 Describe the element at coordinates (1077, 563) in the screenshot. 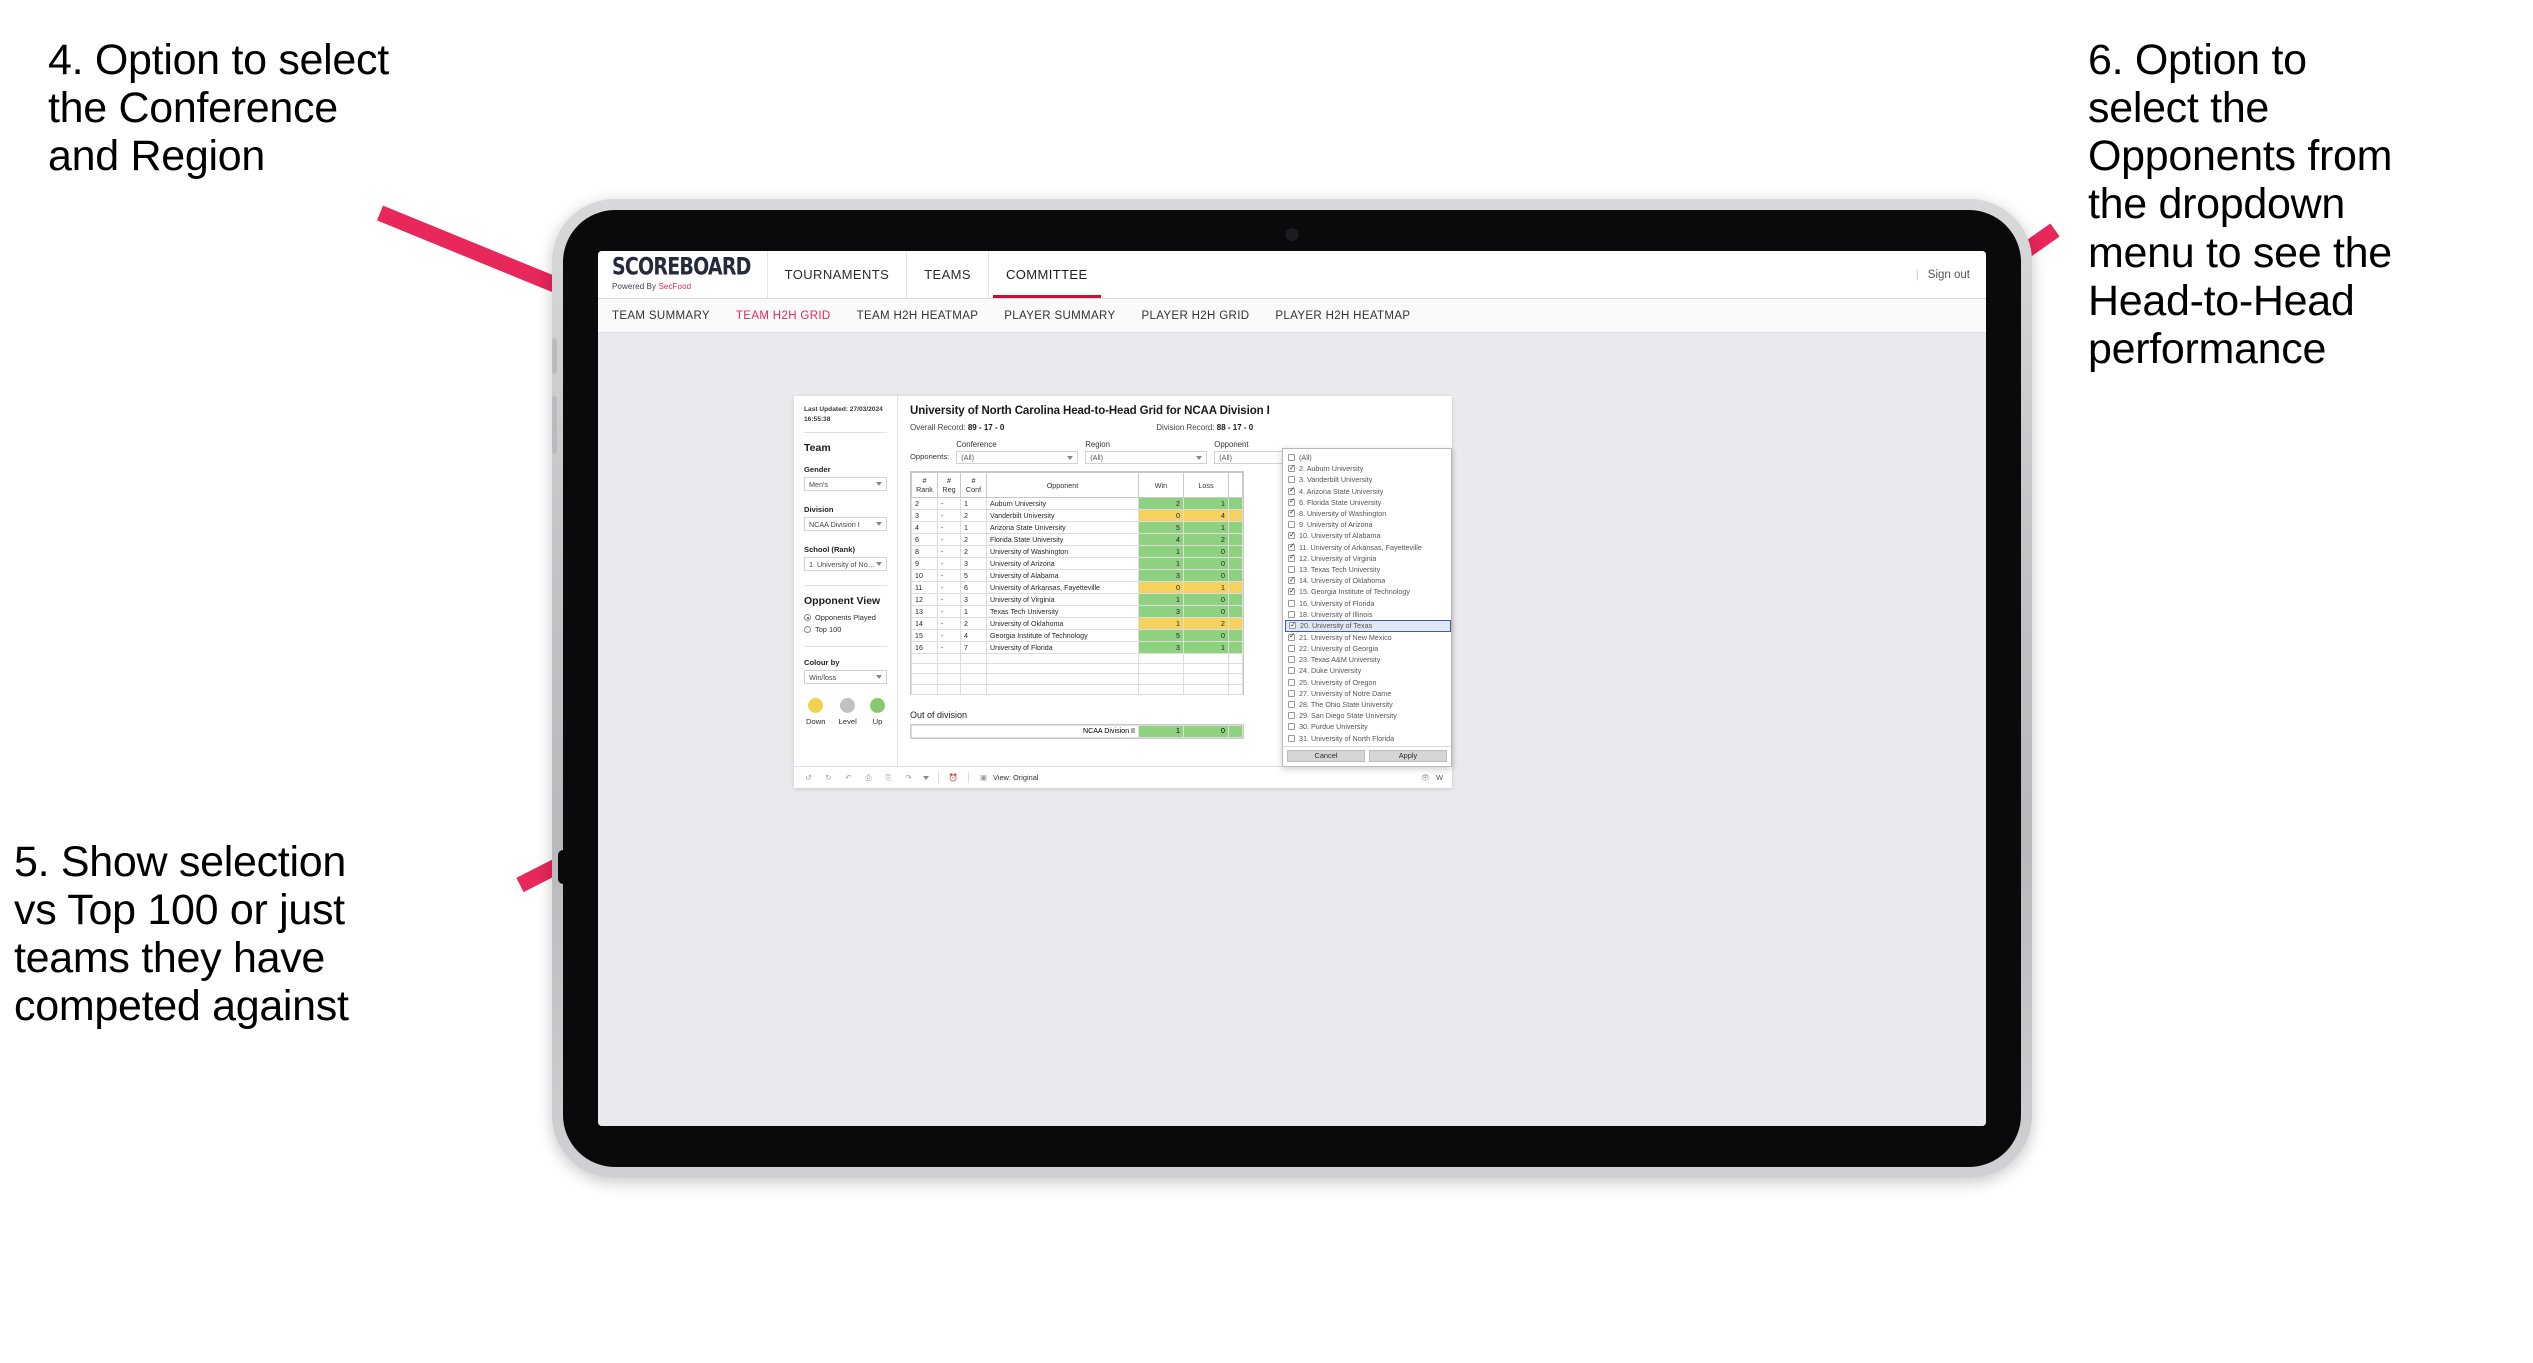

I see `table-row: 9-3 University of Arizona 1 0` at that location.